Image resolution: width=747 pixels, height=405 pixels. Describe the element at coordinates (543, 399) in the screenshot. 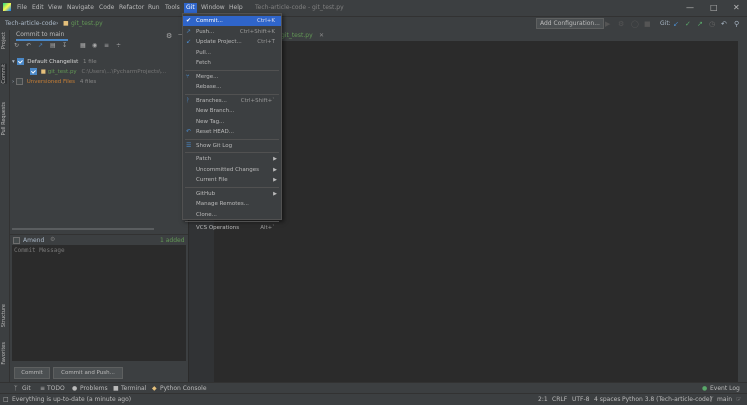

I see `caret-position: 2:1` at that location.